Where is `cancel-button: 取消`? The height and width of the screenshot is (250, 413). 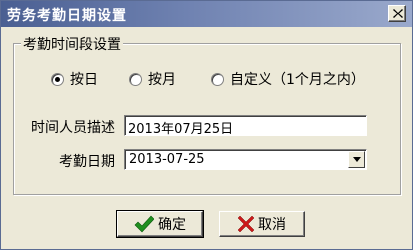
cancel-button: 取消 is located at coordinates (262, 224).